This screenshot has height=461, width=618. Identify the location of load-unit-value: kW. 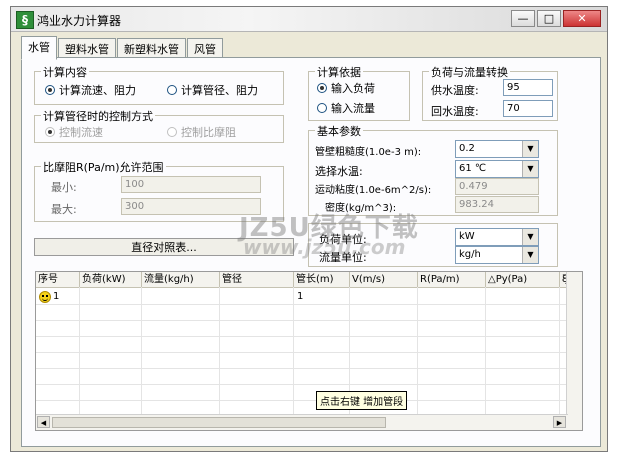
(467, 236).